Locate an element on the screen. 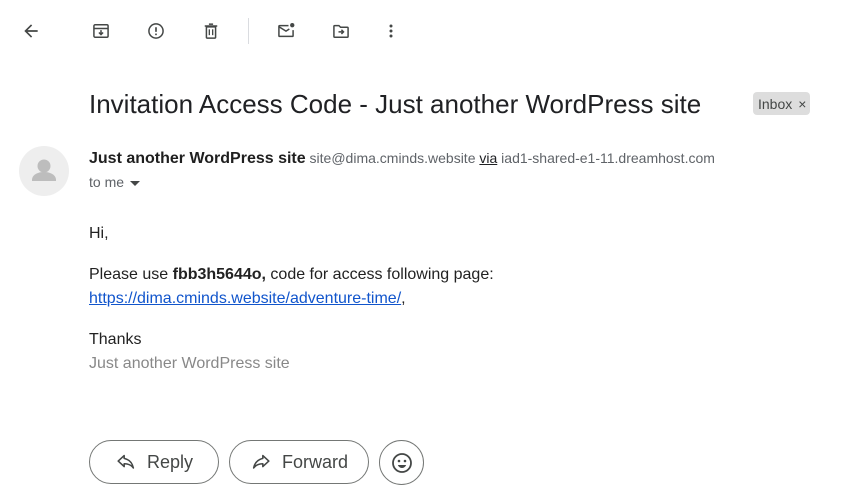 This screenshot has height=500, width=850. body-line-prefix: Please use is located at coordinates (131, 274).